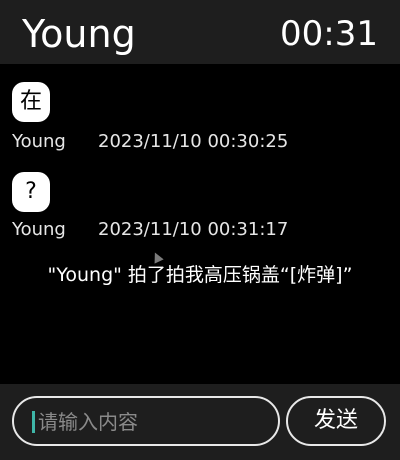 Image resolution: width=400 pixels, height=460 pixels. What do you see at coordinates (200, 275) in the screenshot?
I see `pat-notification: "Young" 拍了拍我高压锅盖“[炸弹]”` at bounding box center [200, 275].